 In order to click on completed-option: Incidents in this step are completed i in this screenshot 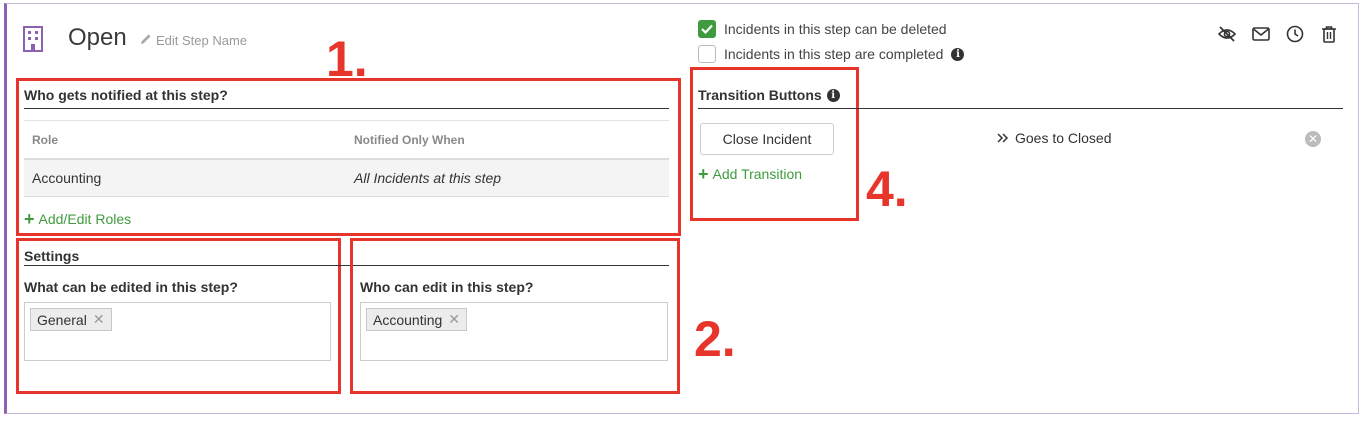, I will do `click(831, 54)`.